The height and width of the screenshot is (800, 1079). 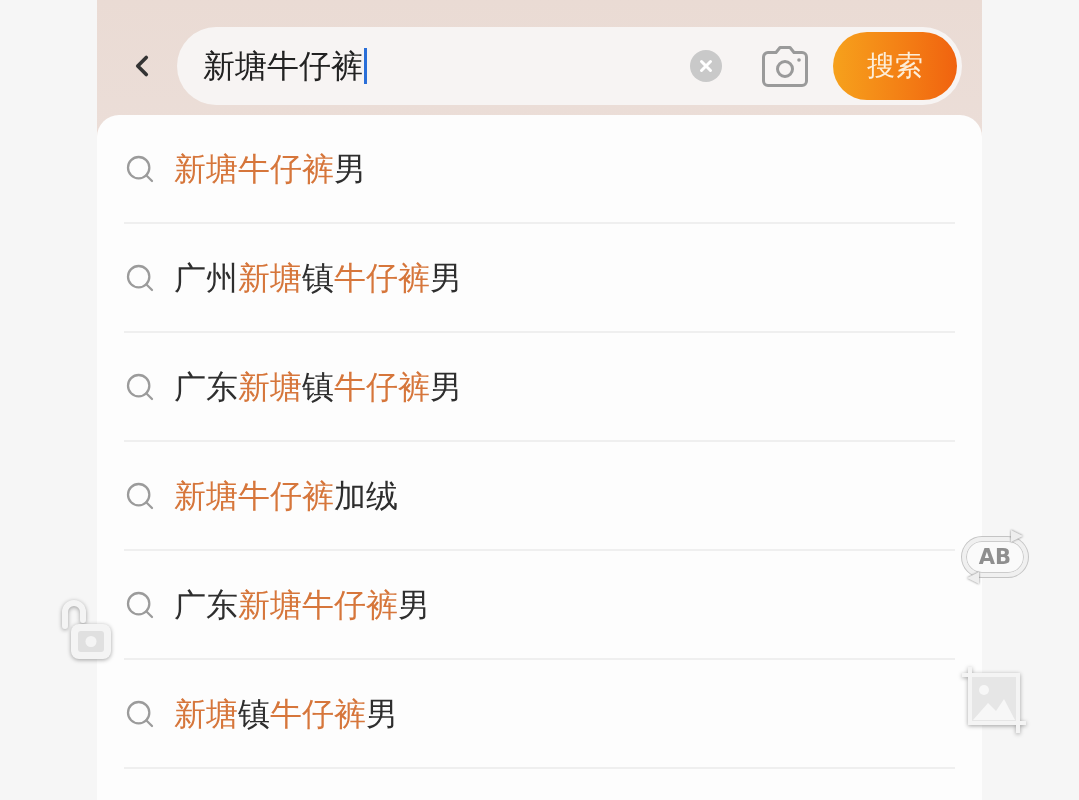 What do you see at coordinates (785, 66) in the screenshot?
I see `camera-icon` at bounding box center [785, 66].